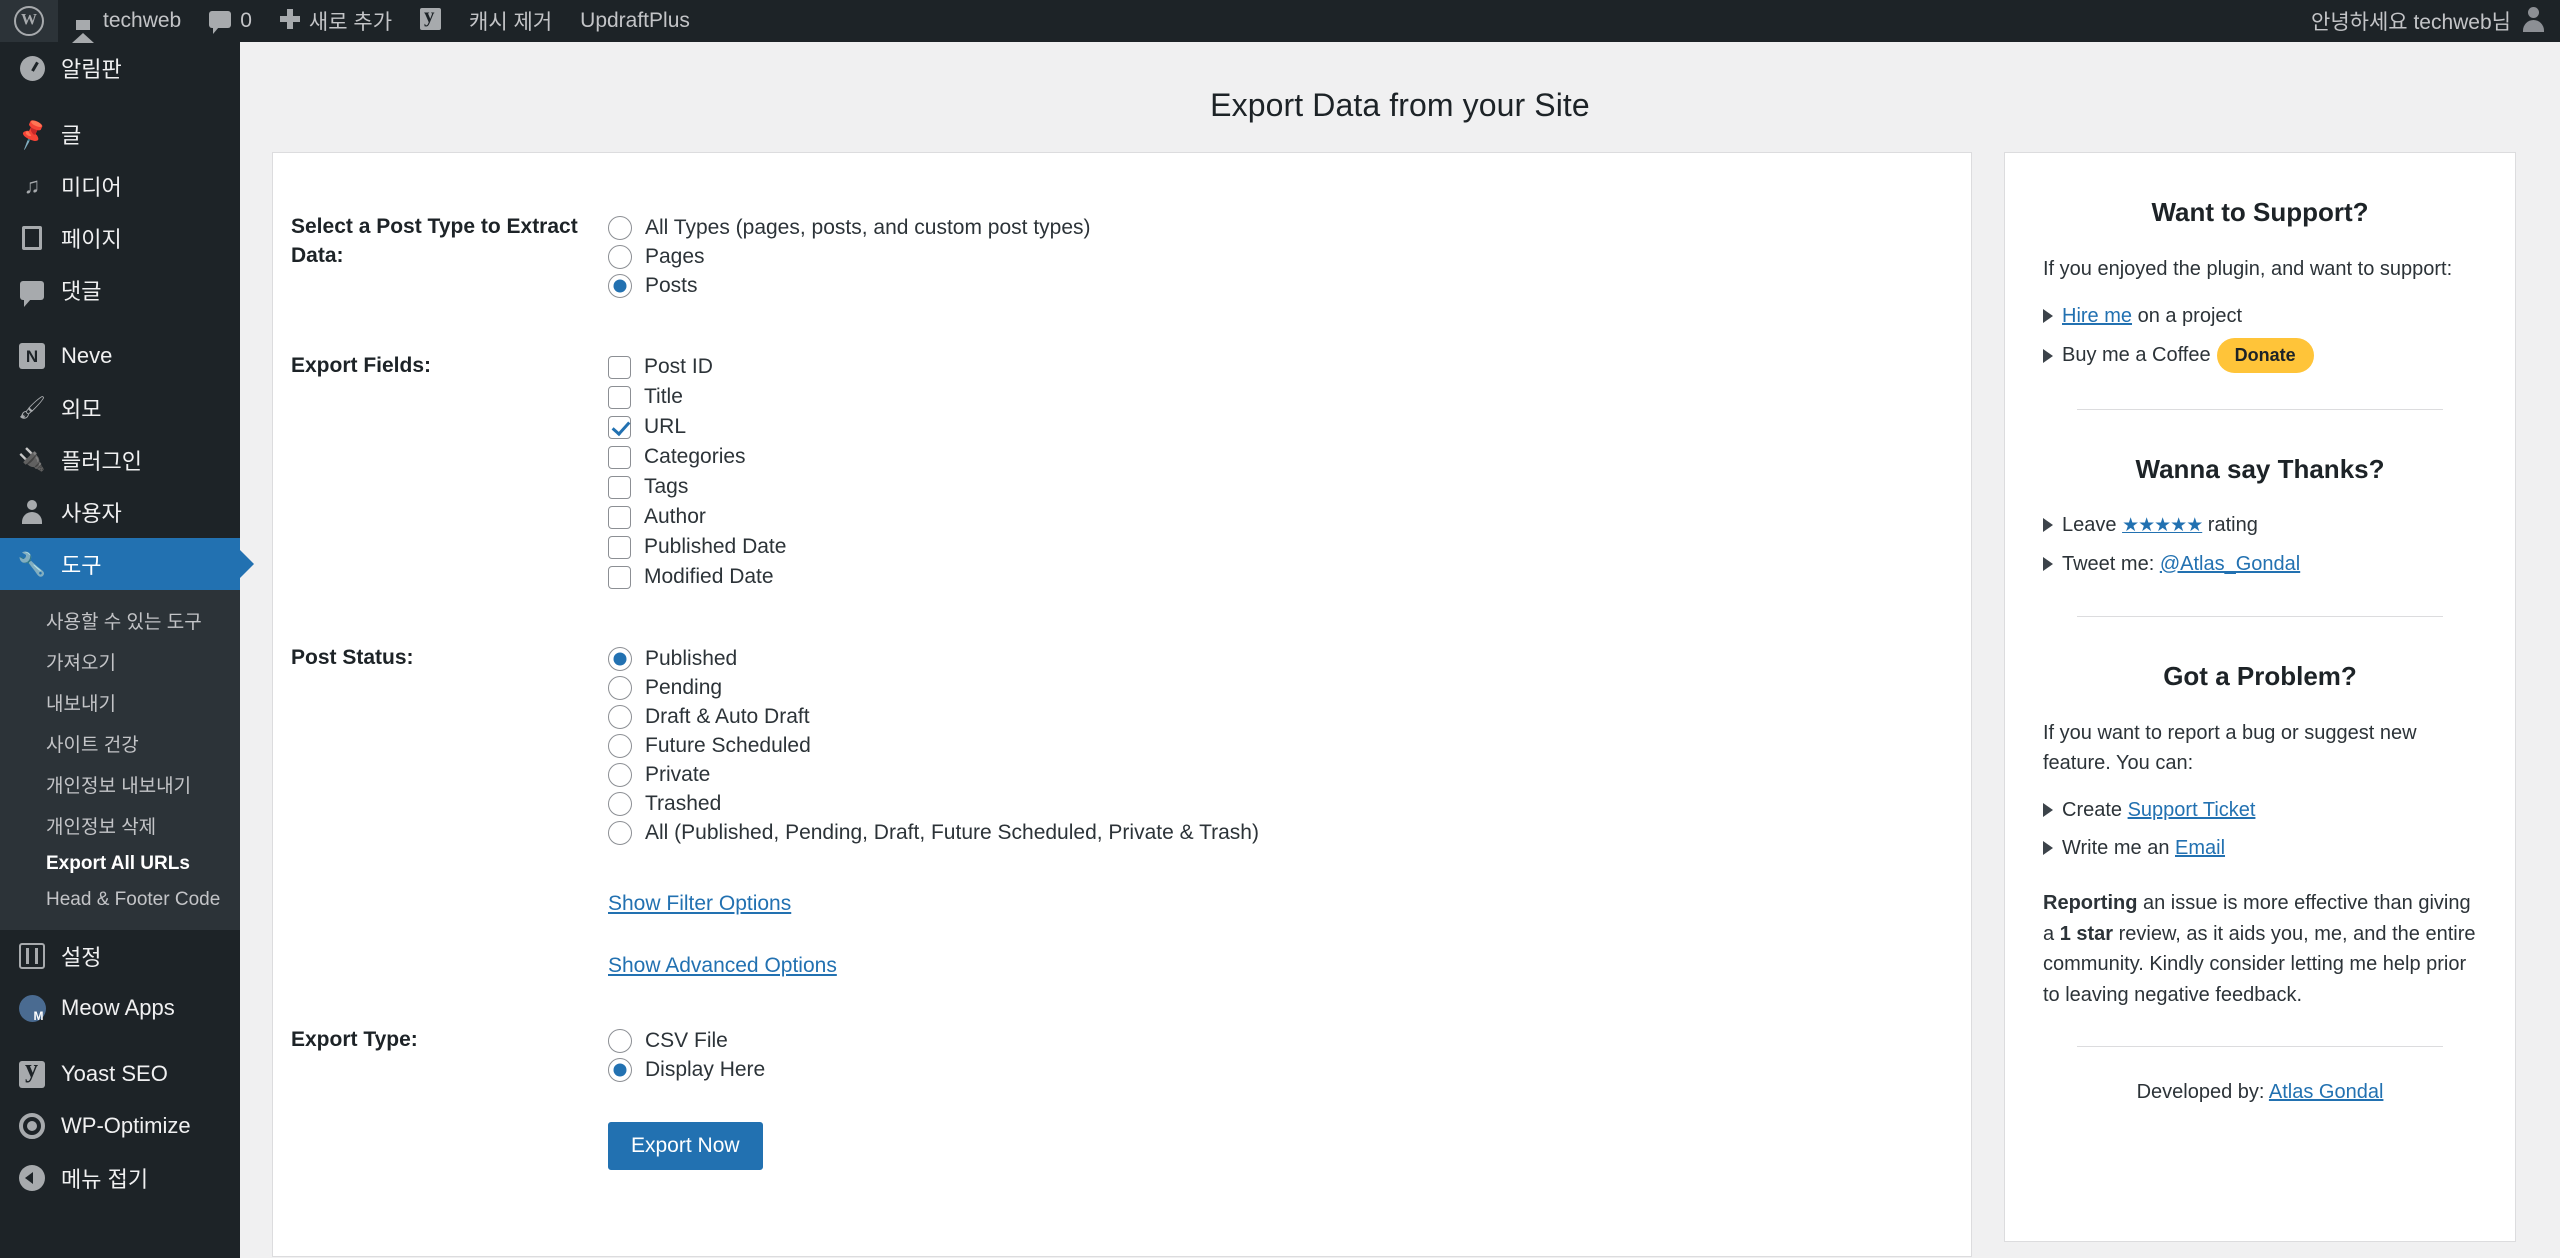 The image size is (2560, 1258). Describe the element at coordinates (699, 903) in the screenshot. I see `show-filter-options-link: Show Filter Options` at that location.